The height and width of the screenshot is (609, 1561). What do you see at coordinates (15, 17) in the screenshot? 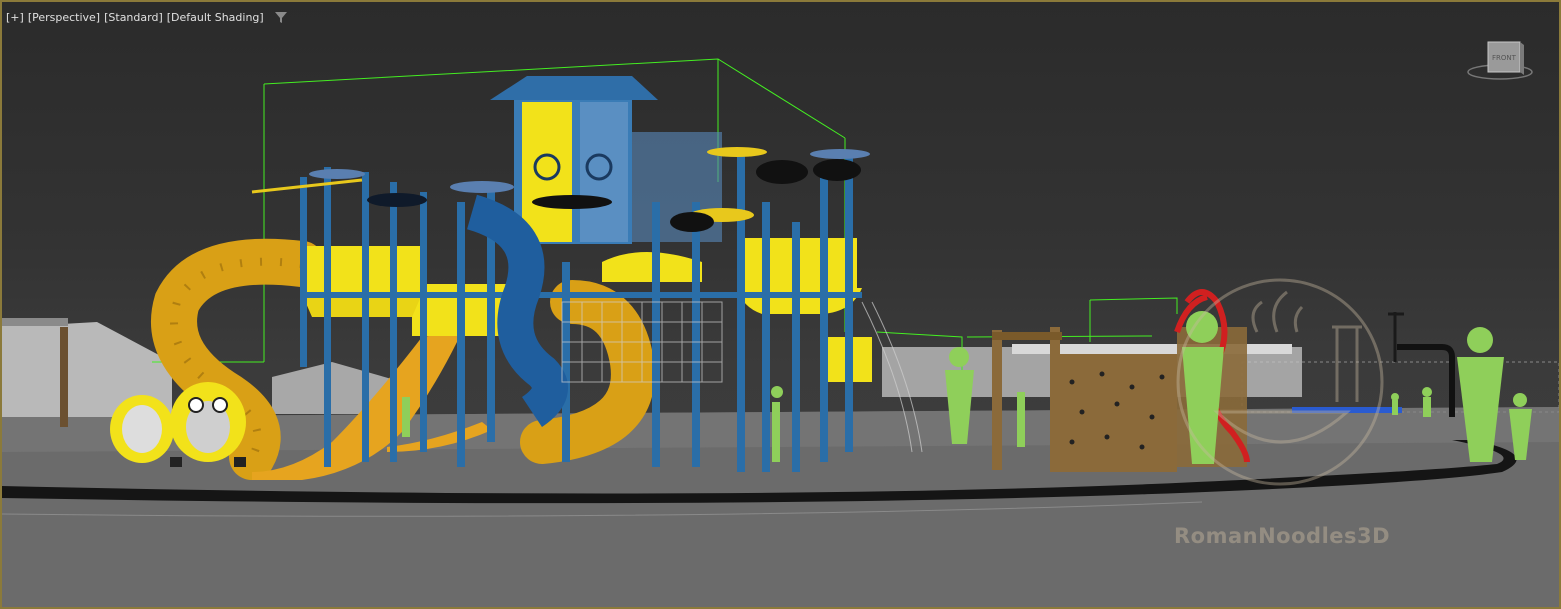
I see `viewport-general-menu: [+]` at bounding box center [15, 17].